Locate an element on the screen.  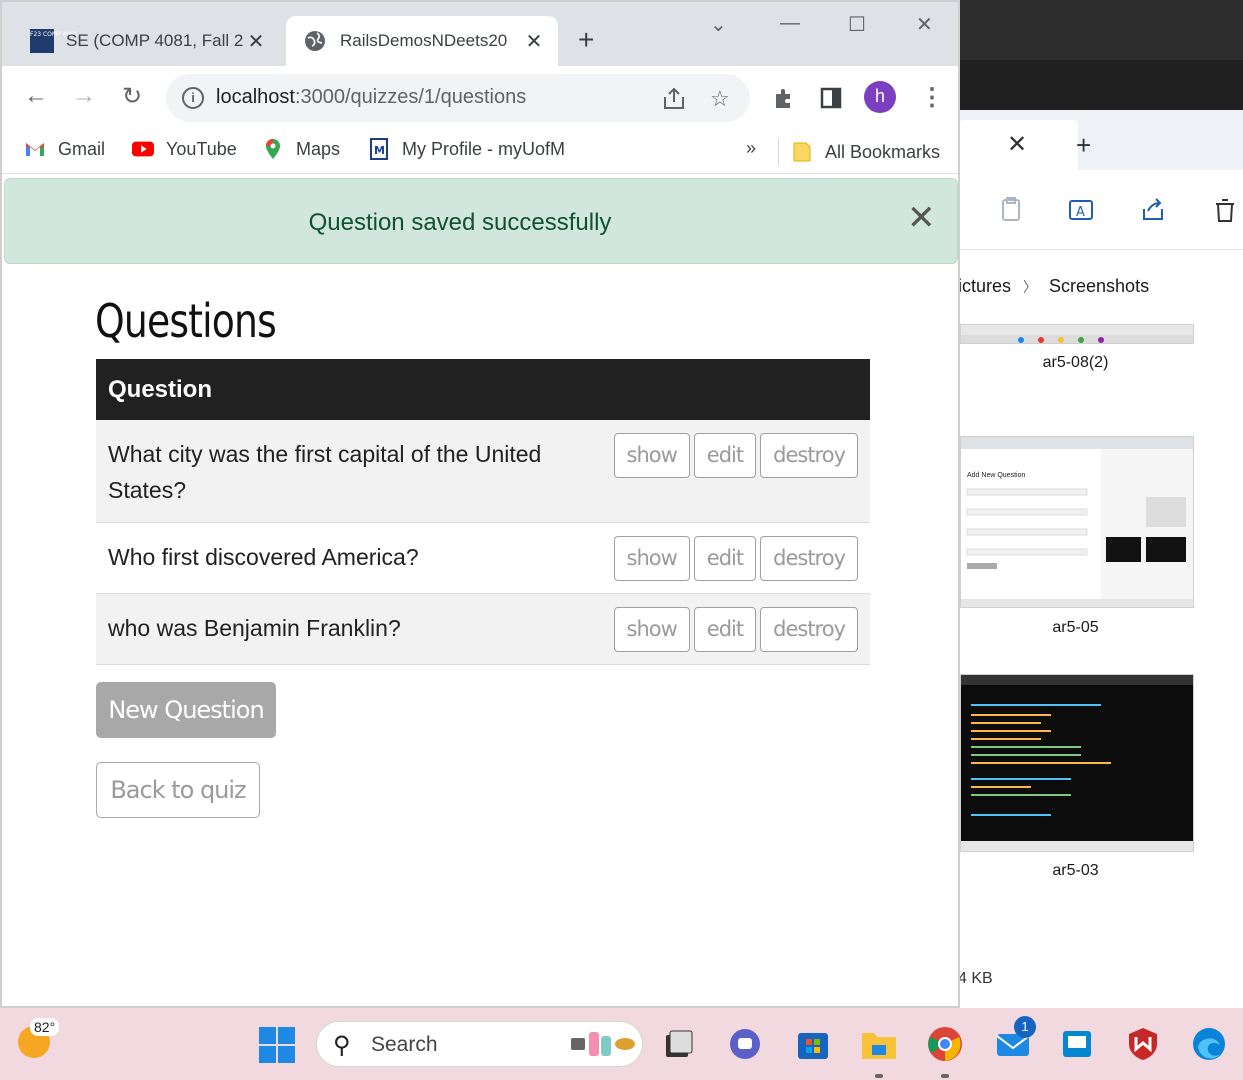
remote-desktop-icon is located at coordinates (1077, 1044).